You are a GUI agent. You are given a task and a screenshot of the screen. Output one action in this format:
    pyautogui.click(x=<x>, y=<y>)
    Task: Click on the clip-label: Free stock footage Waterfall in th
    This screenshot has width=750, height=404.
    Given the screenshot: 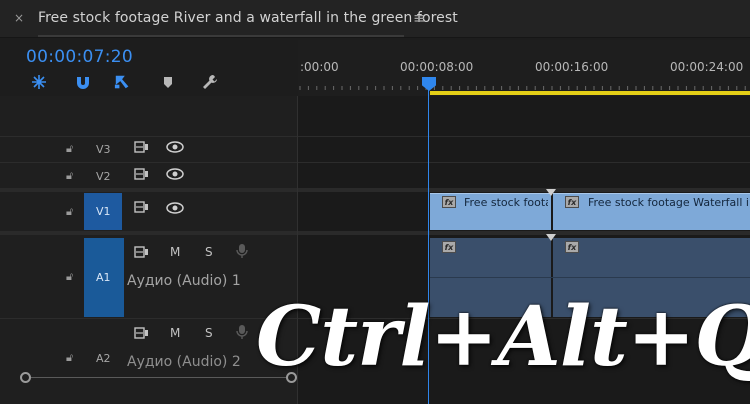 What is the action you would take?
    pyautogui.click(x=669, y=202)
    